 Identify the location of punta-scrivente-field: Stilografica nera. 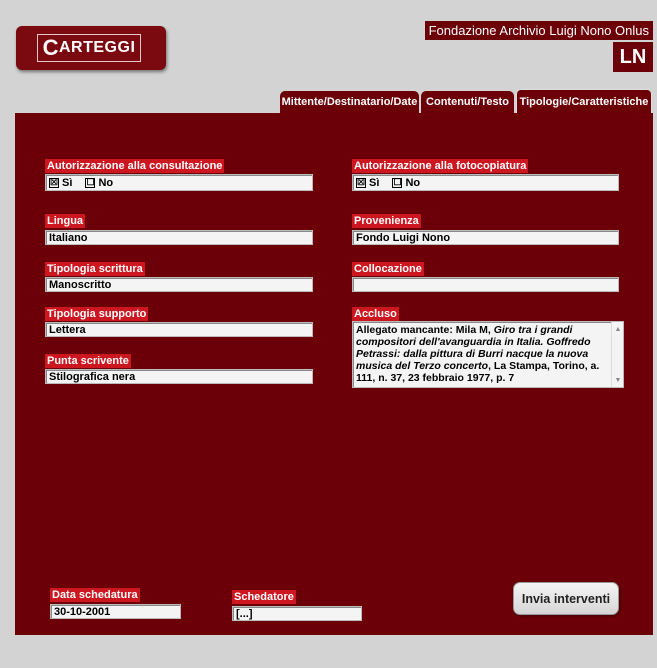
(179, 376).